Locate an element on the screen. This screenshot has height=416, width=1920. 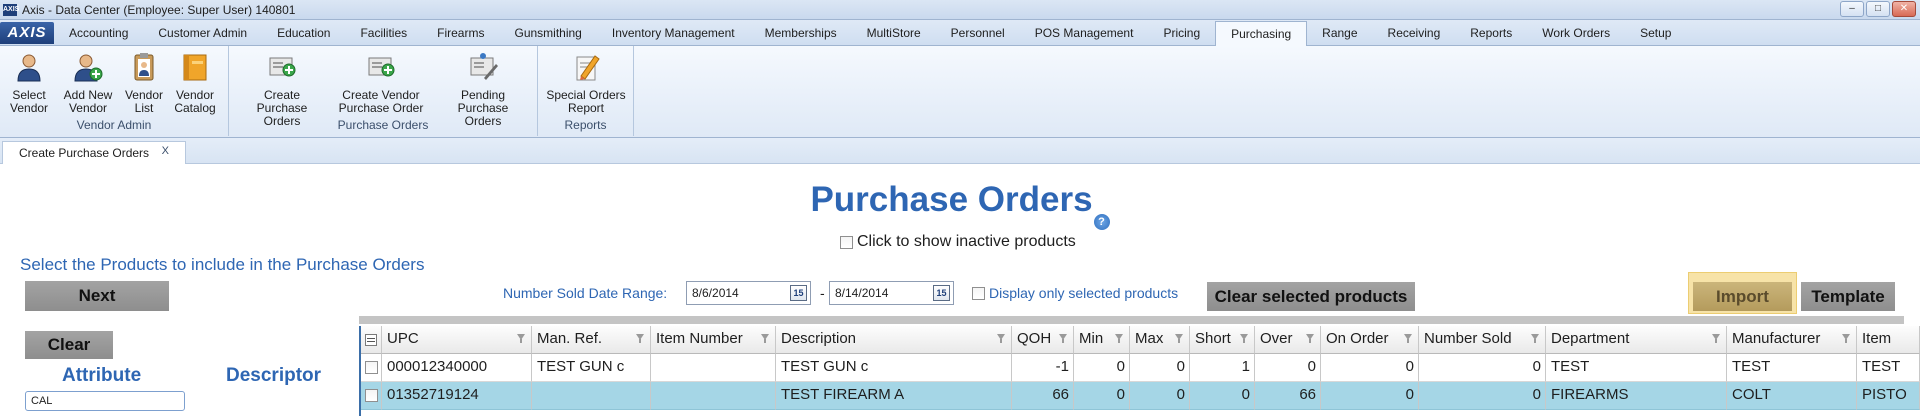
report-pencil-icon is located at coordinates (586, 67).